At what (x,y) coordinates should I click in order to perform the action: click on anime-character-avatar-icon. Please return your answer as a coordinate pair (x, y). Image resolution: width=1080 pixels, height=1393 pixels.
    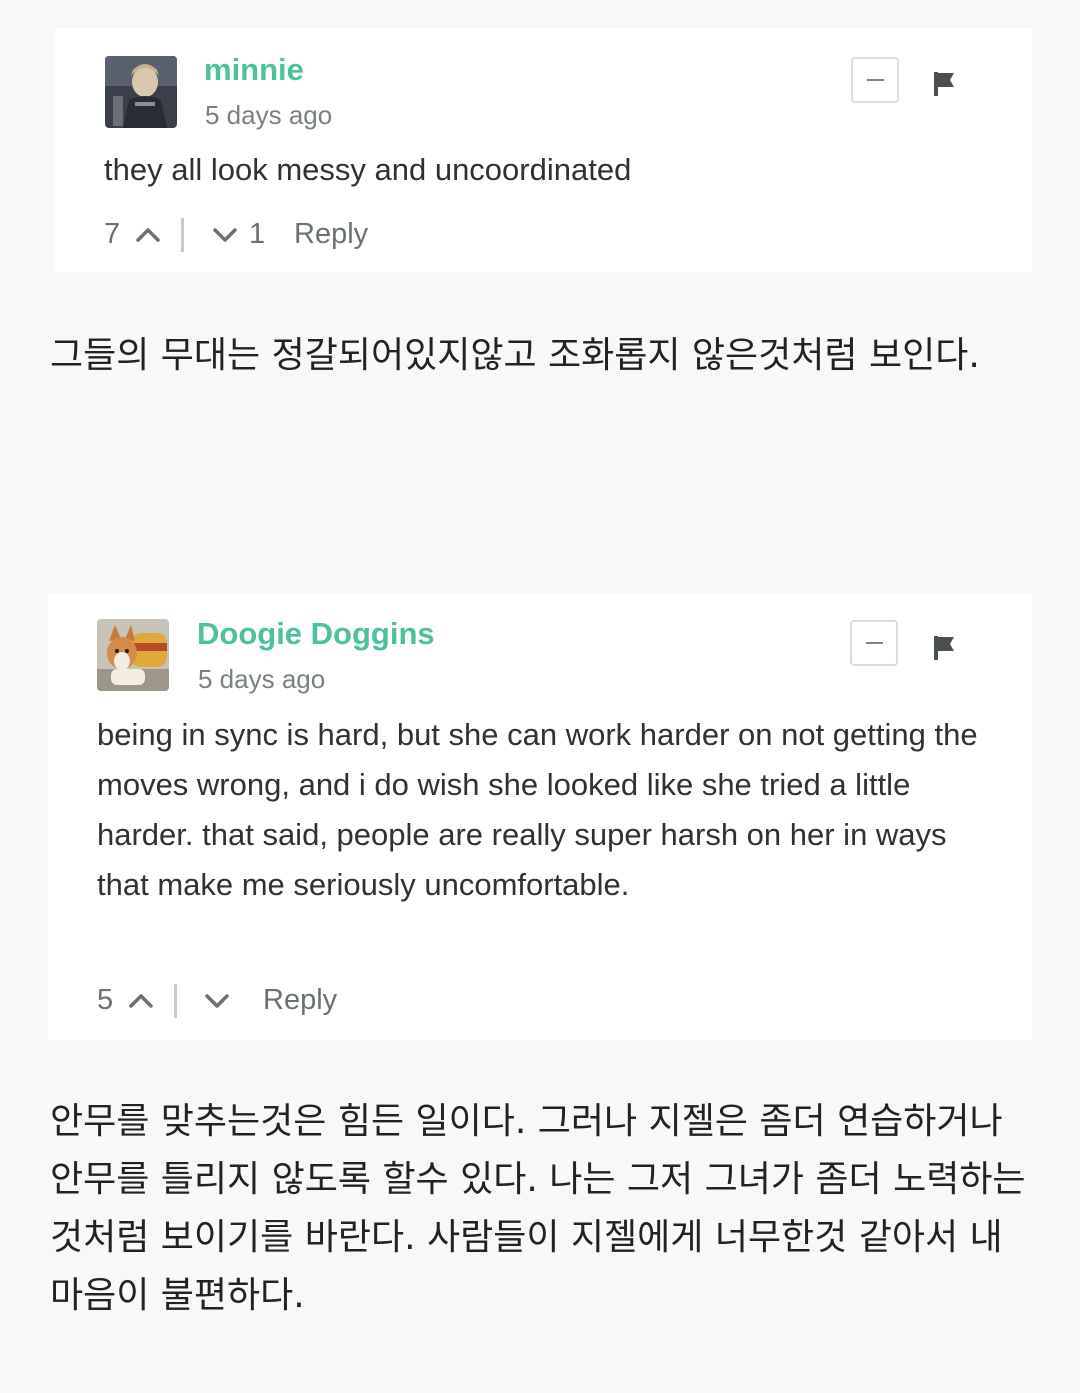
    Looking at the image, I should click on (141, 92).